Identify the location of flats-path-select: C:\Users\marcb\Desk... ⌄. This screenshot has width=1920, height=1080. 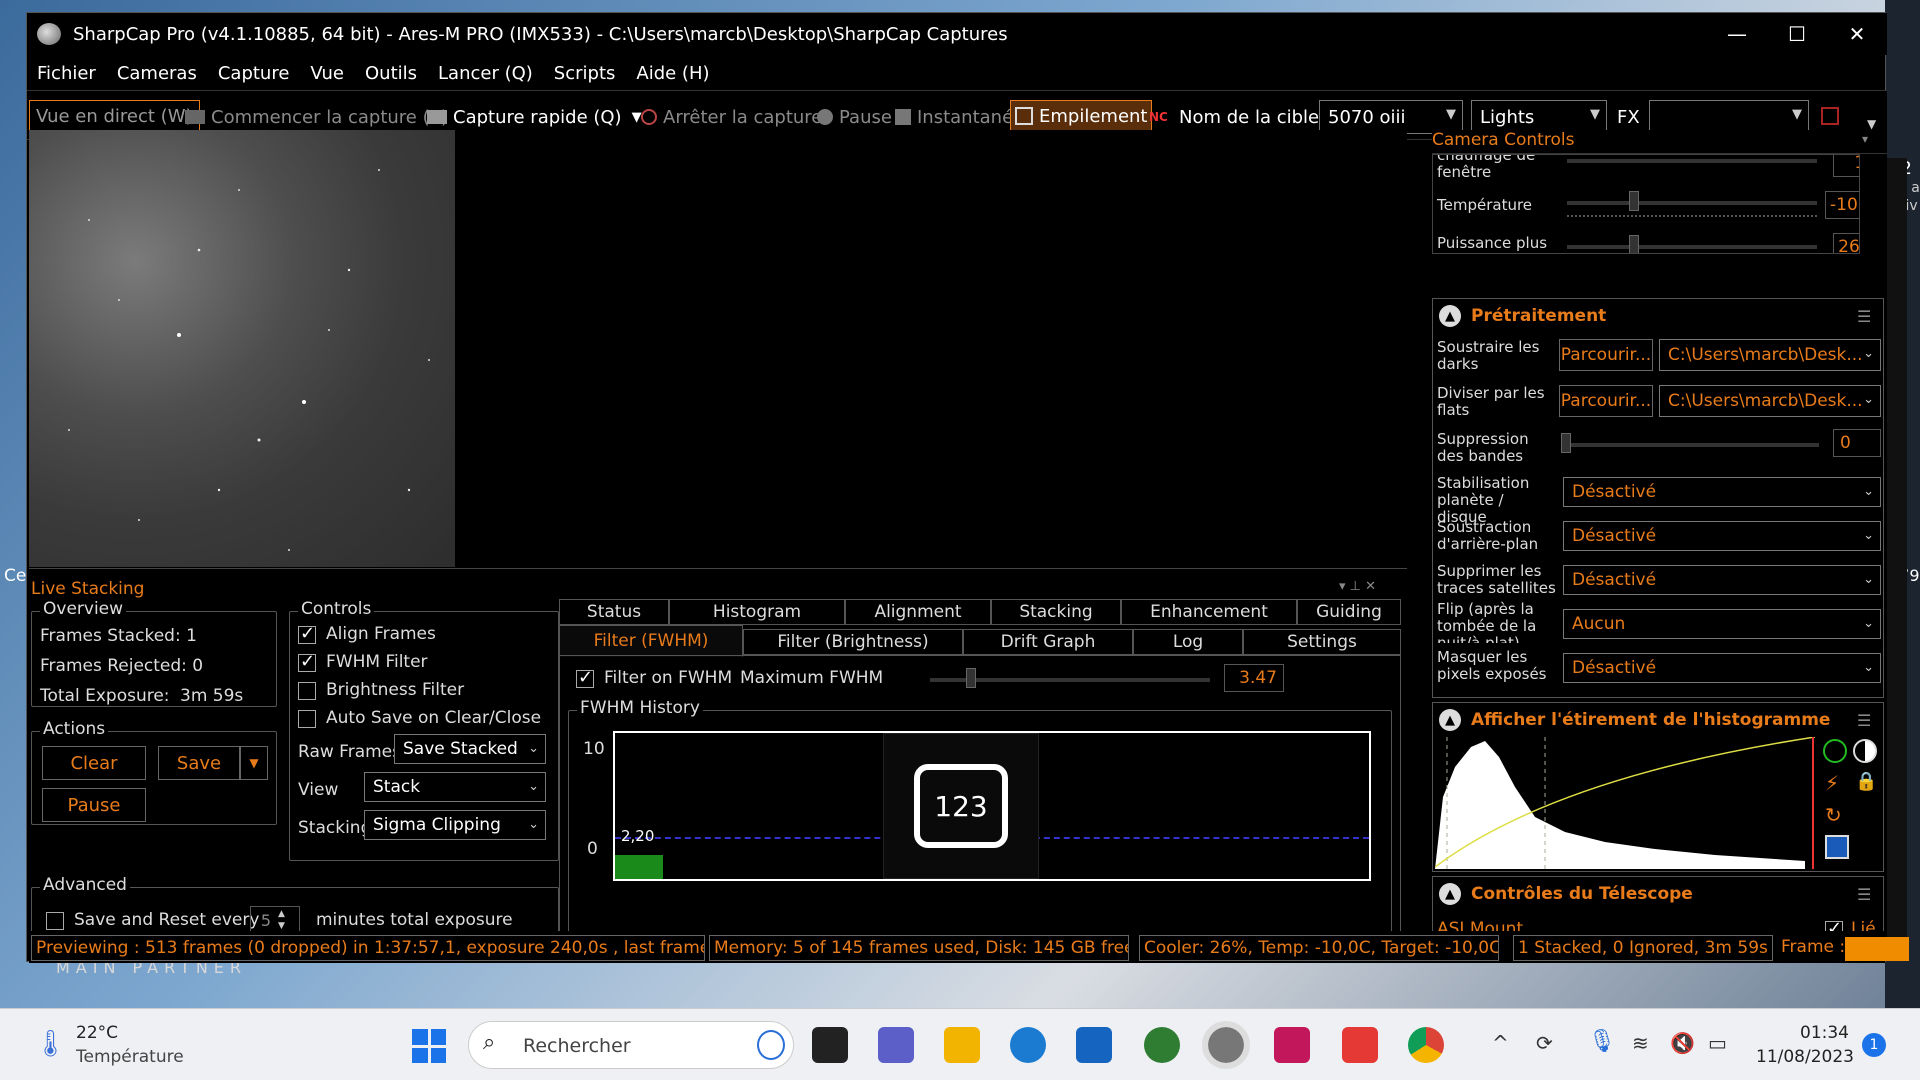
(1770, 401).